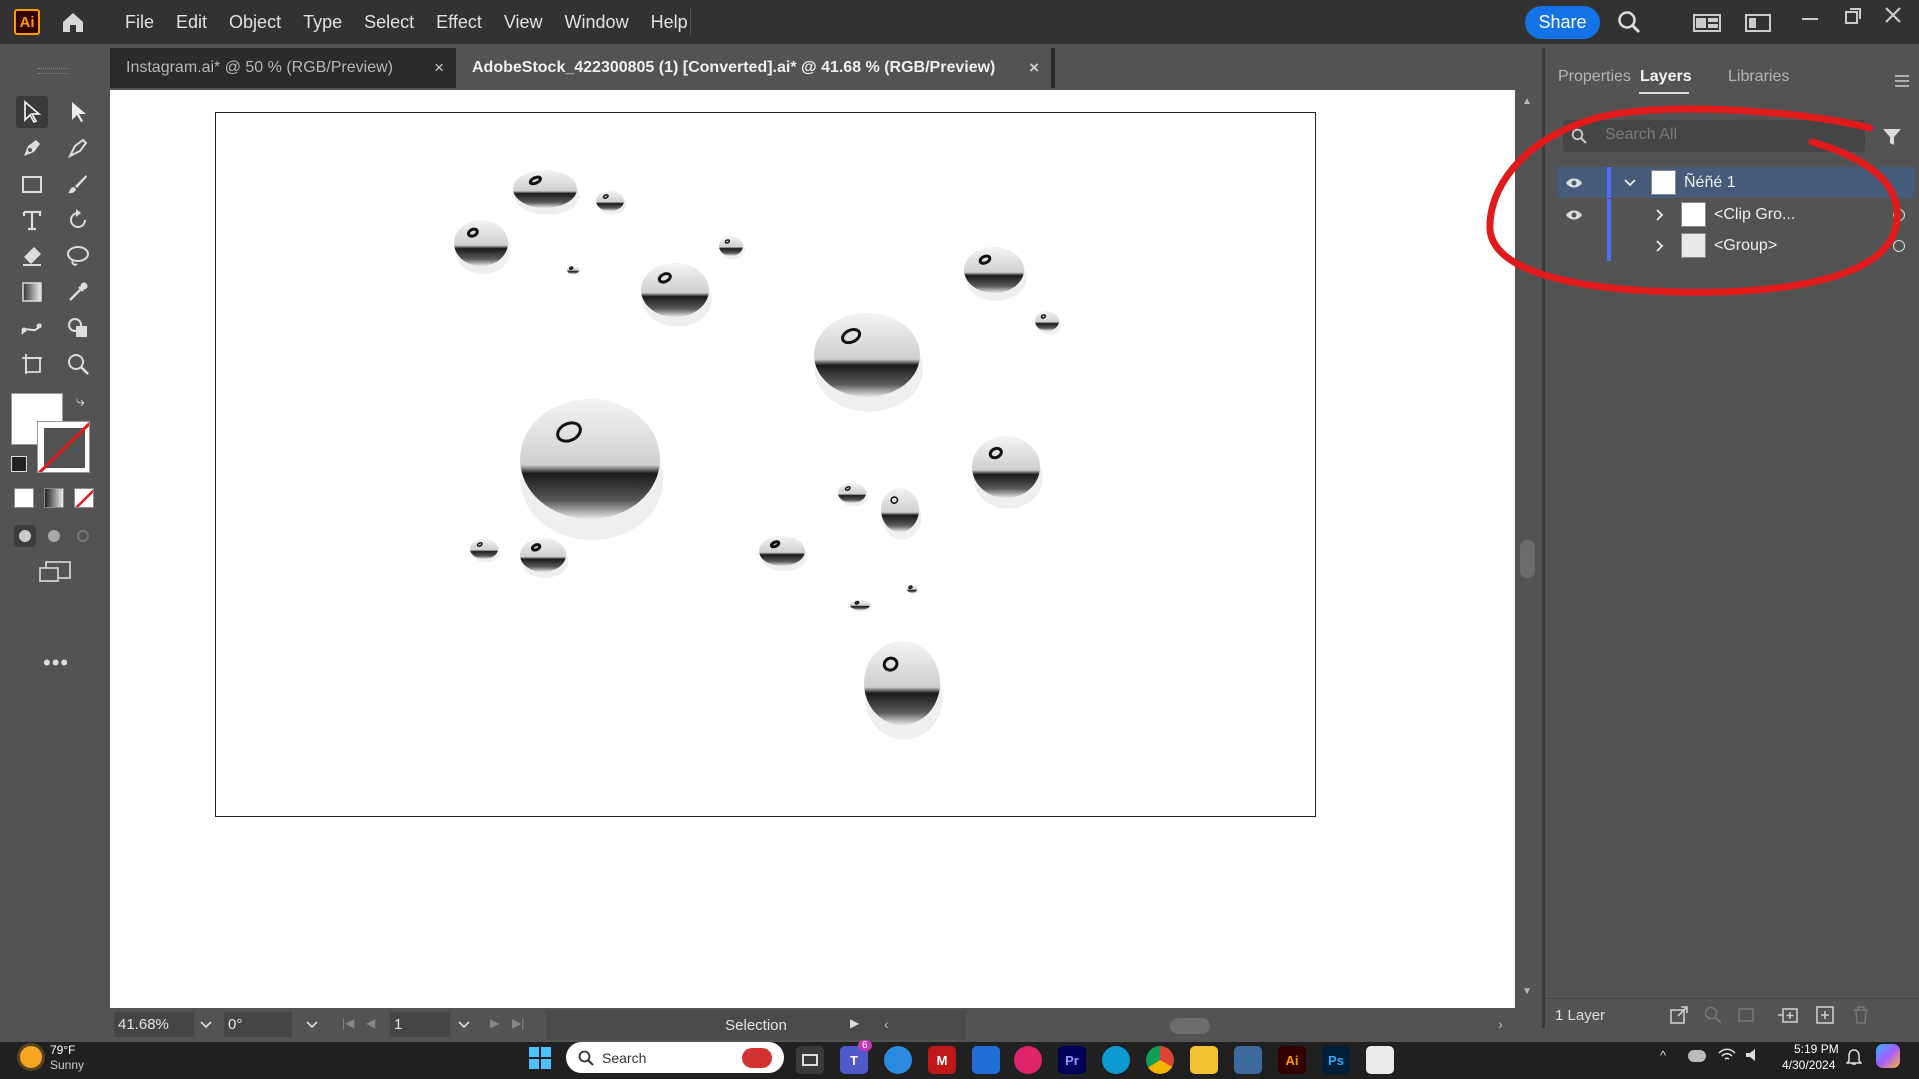 The height and width of the screenshot is (1079, 1919). I want to click on close-window-icon, so click(1893, 17).